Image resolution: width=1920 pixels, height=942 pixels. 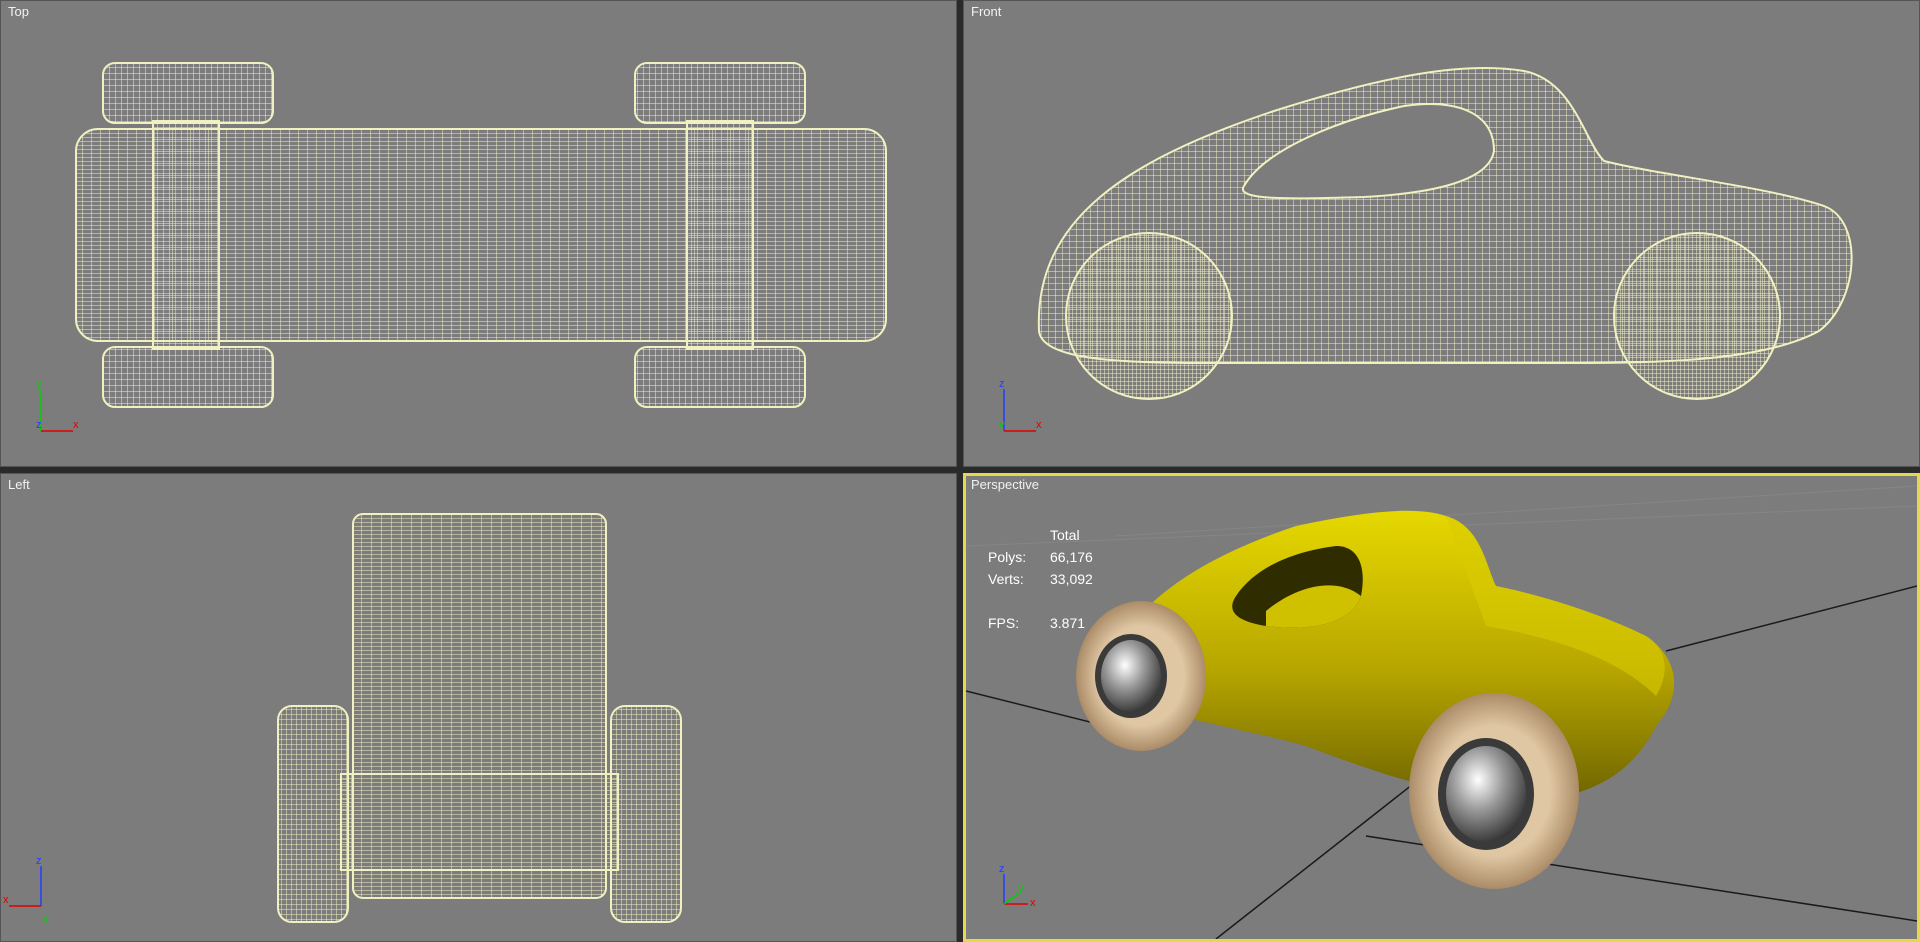 What do you see at coordinates (1068, 623) in the screenshot?
I see `fps-value: 3.871` at bounding box center [1068, 623].